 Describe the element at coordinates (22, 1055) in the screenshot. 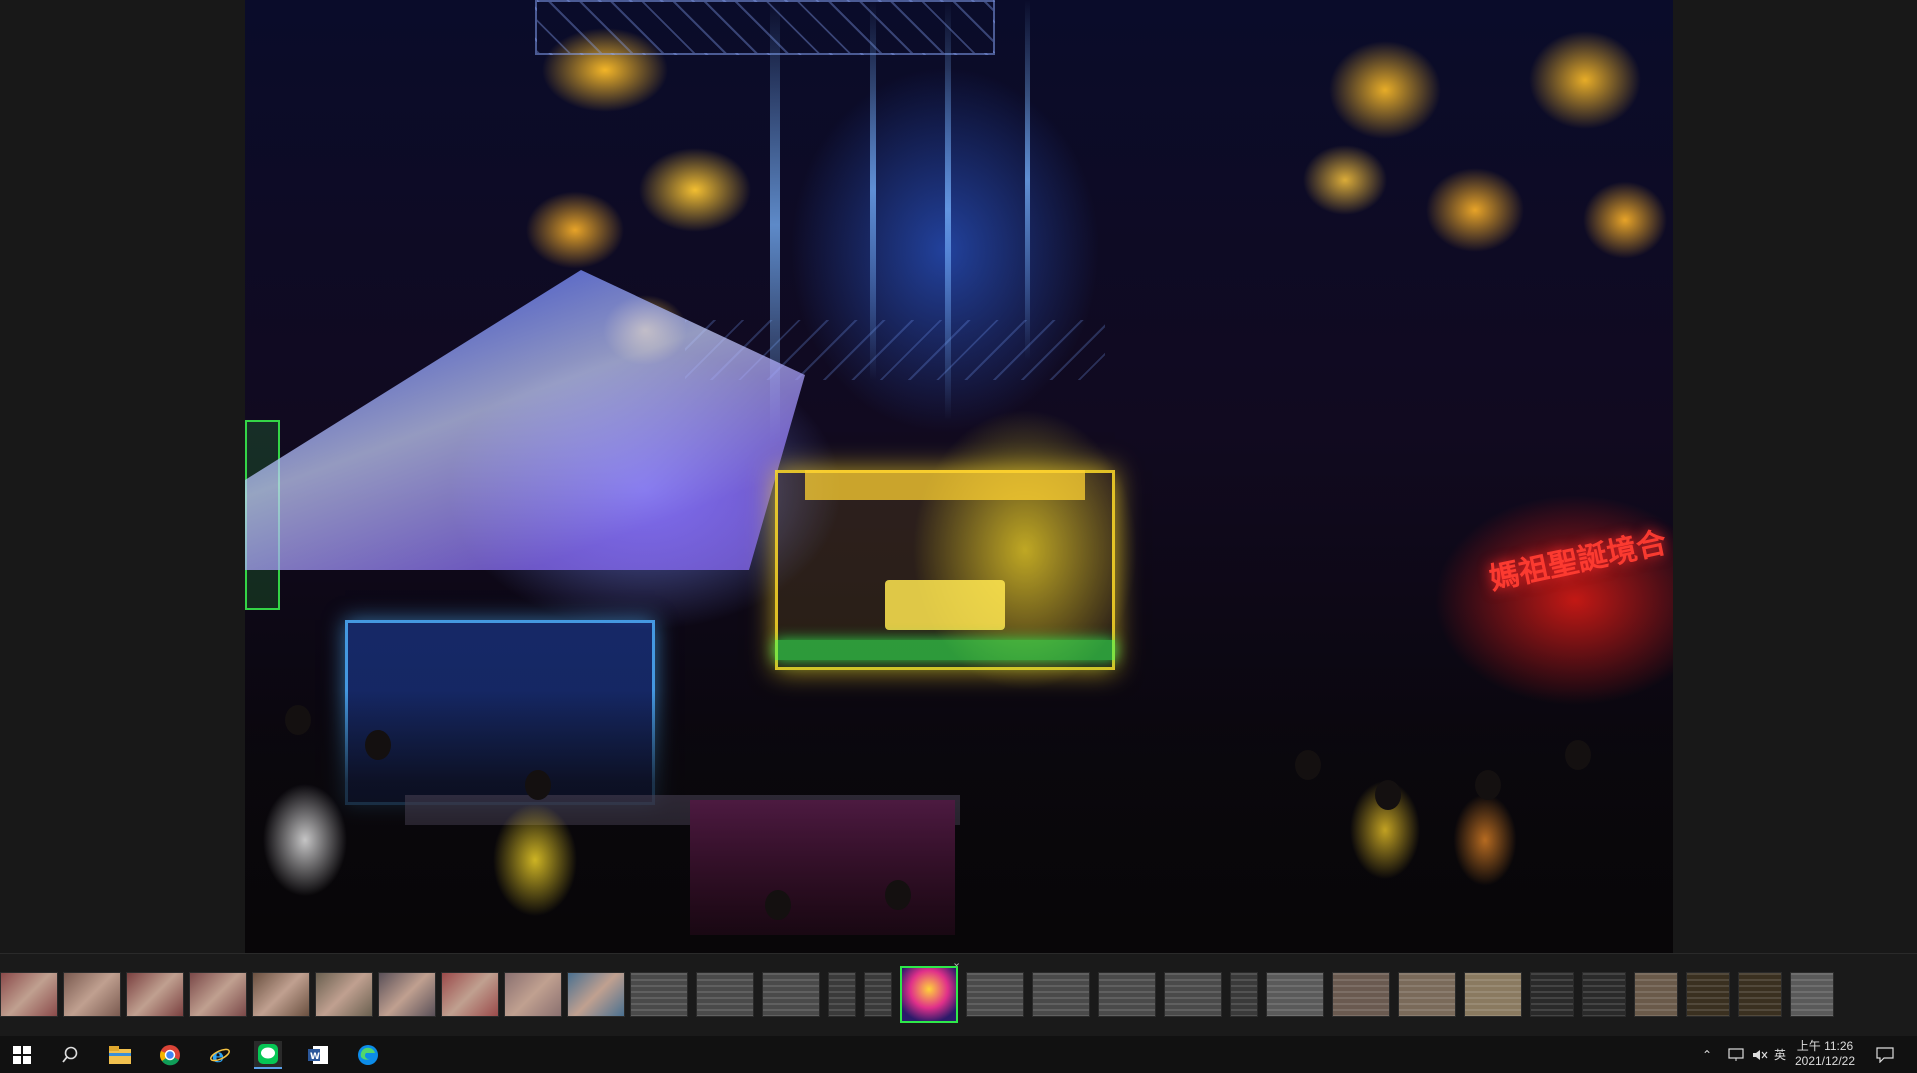

I see `windows-start-icon` at that location.